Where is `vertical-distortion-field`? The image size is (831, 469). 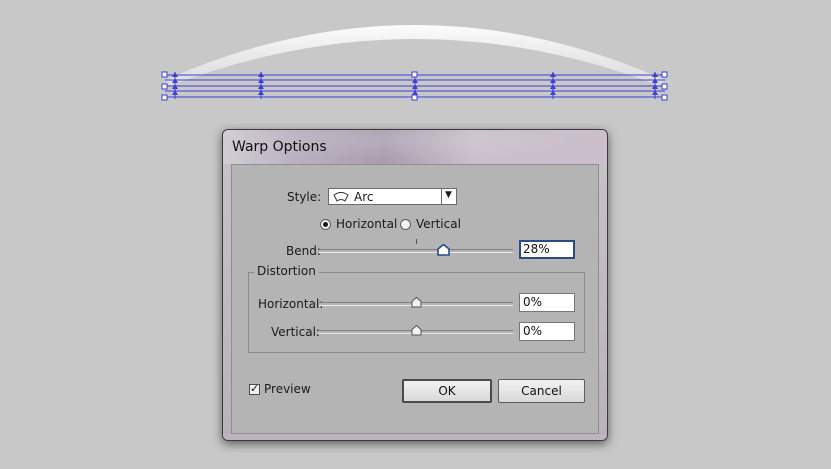 vertical-distortion-field is located at coordinates (547, 331).